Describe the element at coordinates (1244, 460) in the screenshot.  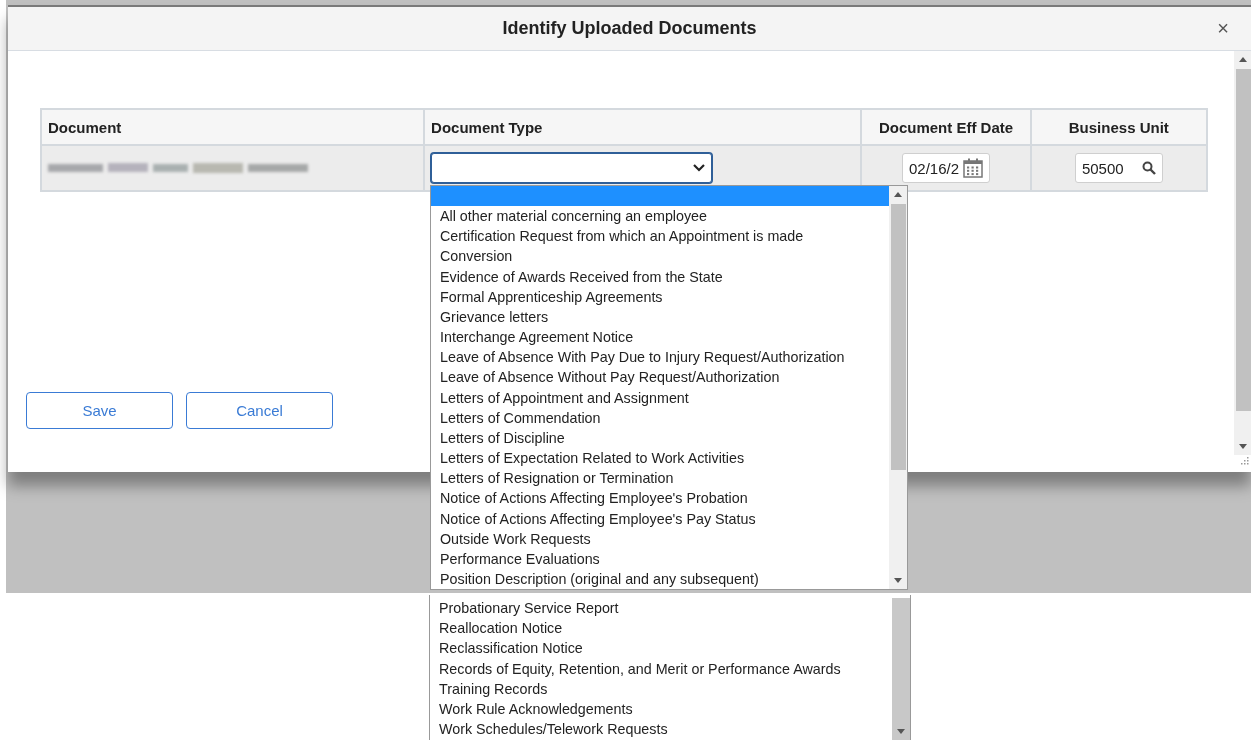
I see `resize-grip-icon` at that location.